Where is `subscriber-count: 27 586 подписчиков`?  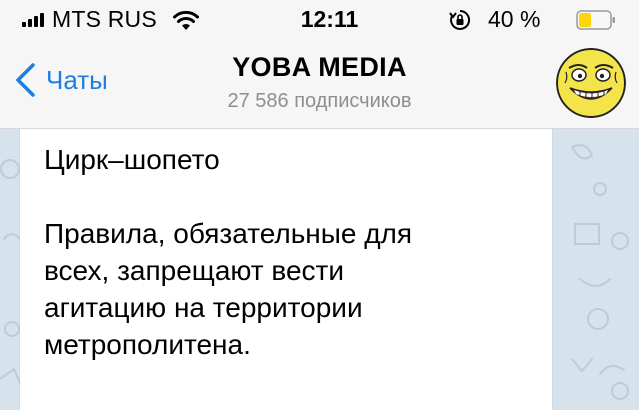
subscriber-count: 27 586 подписчиков is located at coordinates (319, 101).